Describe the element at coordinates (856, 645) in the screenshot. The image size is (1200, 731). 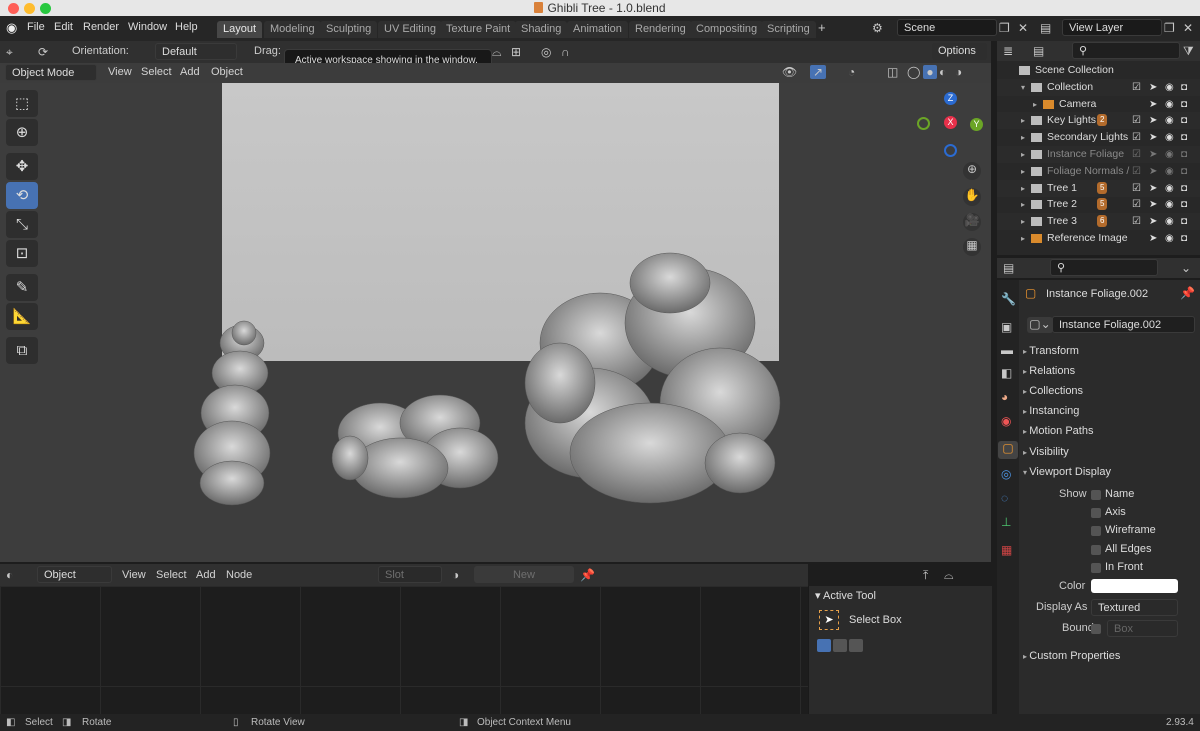
I see `select-subtract-mode-icon` at that location.